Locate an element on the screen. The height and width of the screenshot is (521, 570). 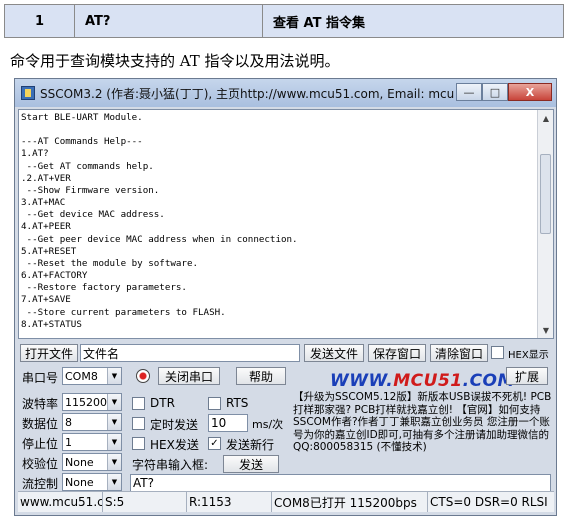
timed-send-label: 定时发送 is located at coordinates (174, 425).